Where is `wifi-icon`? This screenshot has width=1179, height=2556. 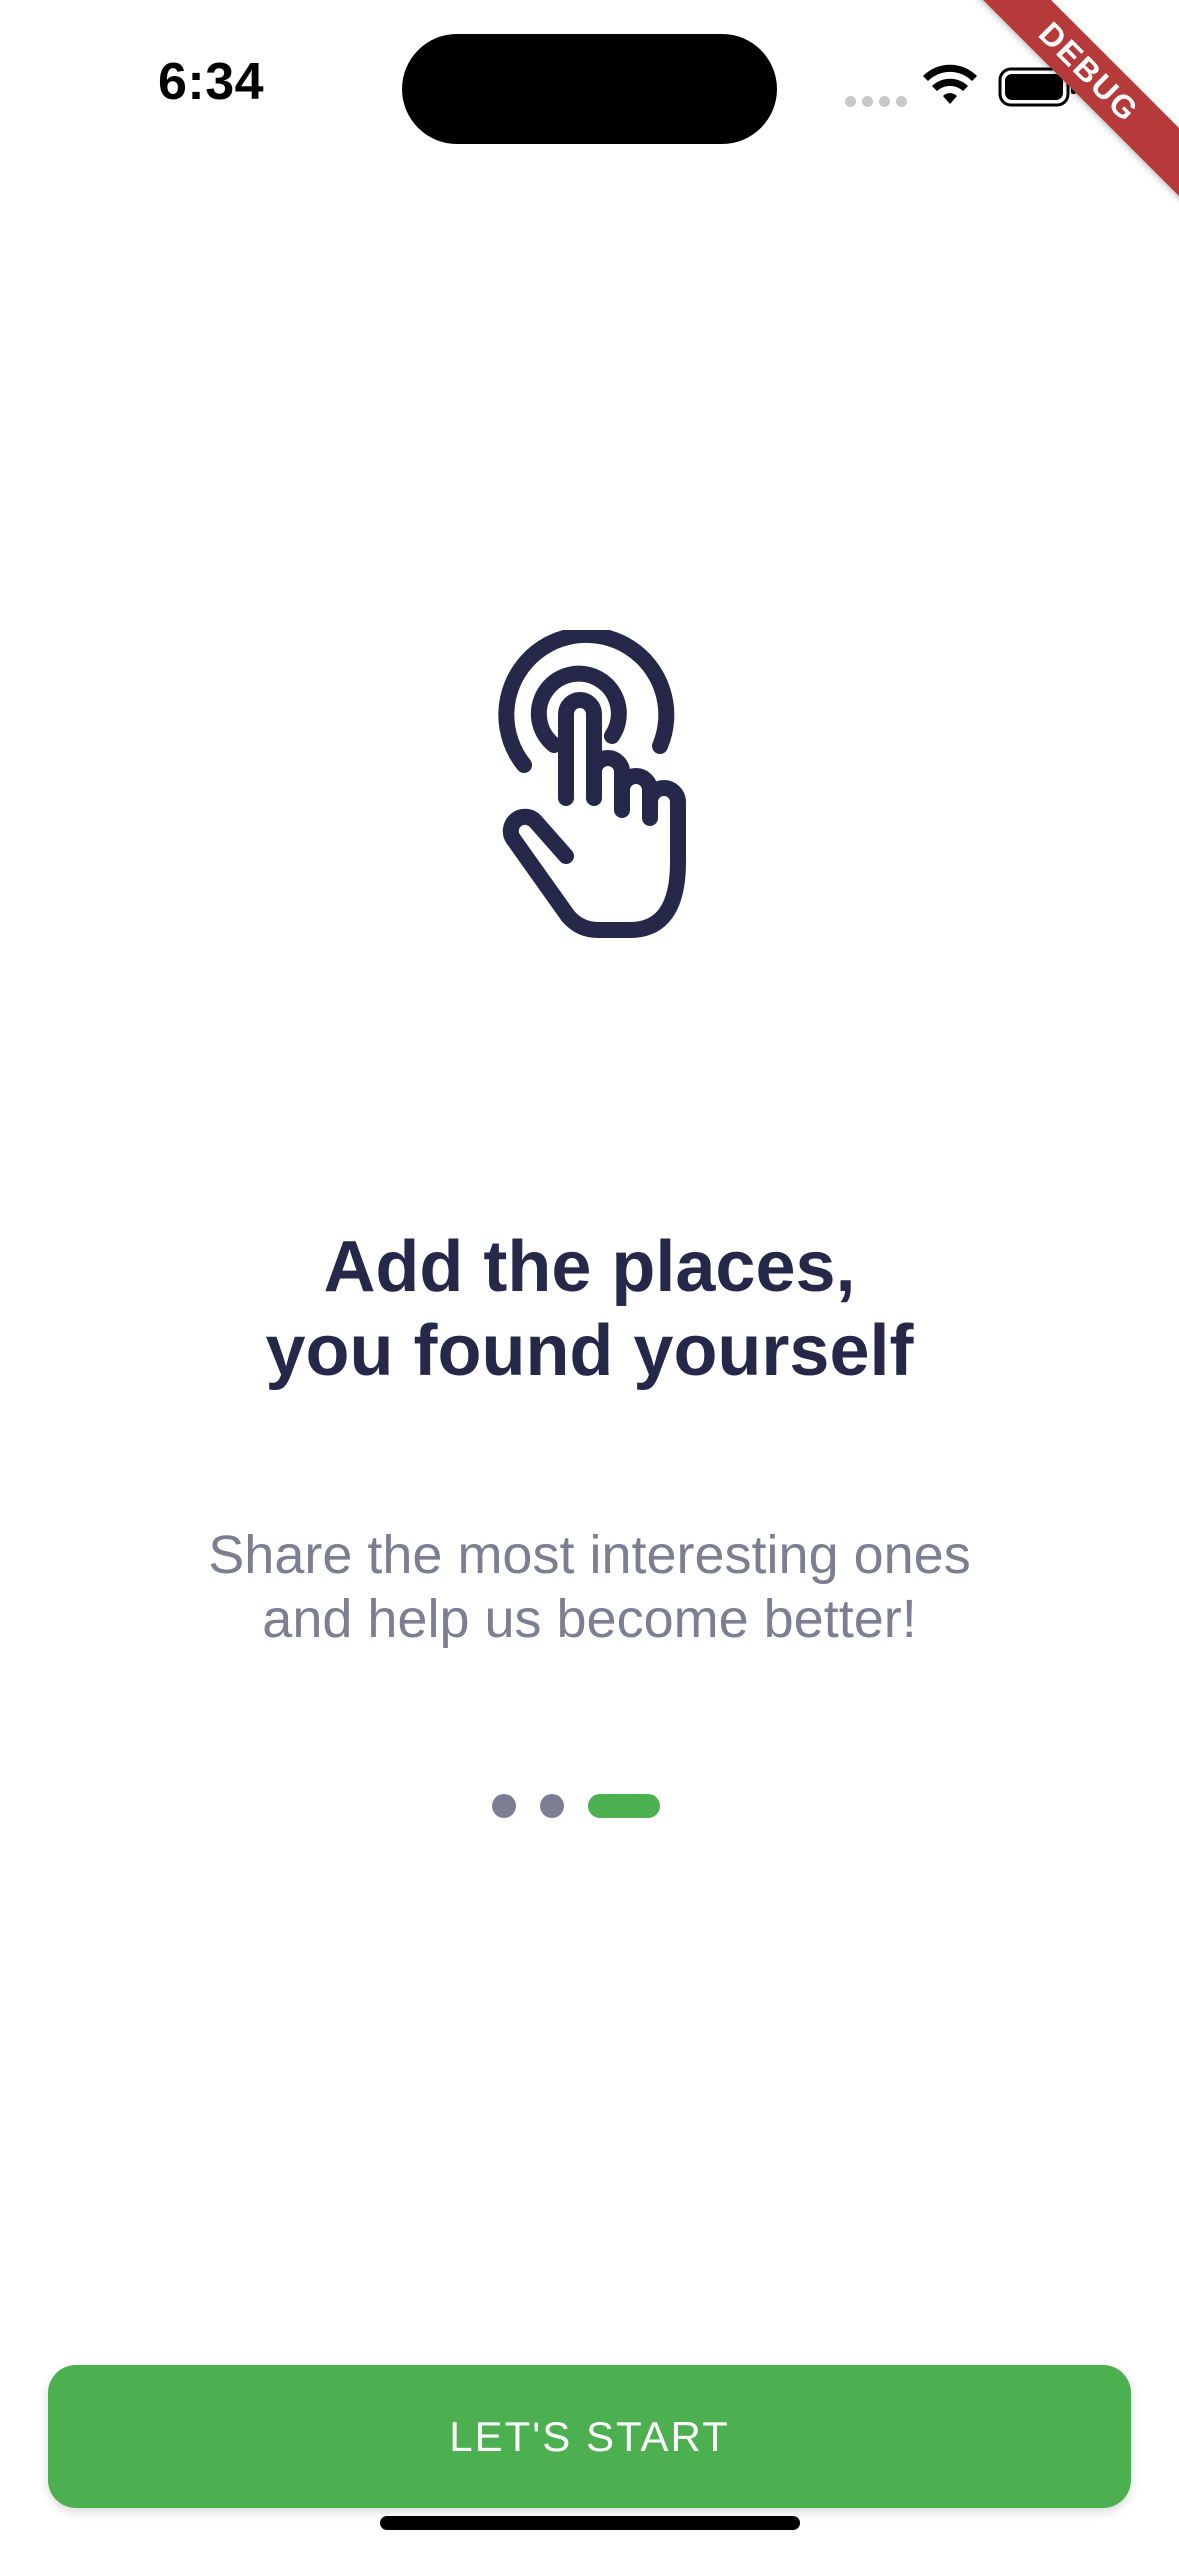
wifi-icon is located at coordinates (950, 84).